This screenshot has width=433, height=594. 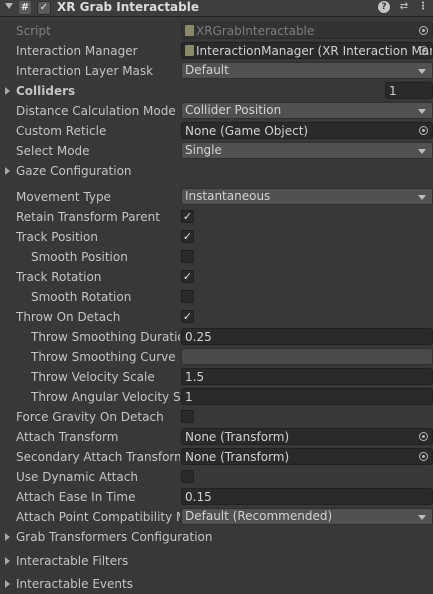 I want to click on smooth-position-checkbox, so click(x=187, y=256).